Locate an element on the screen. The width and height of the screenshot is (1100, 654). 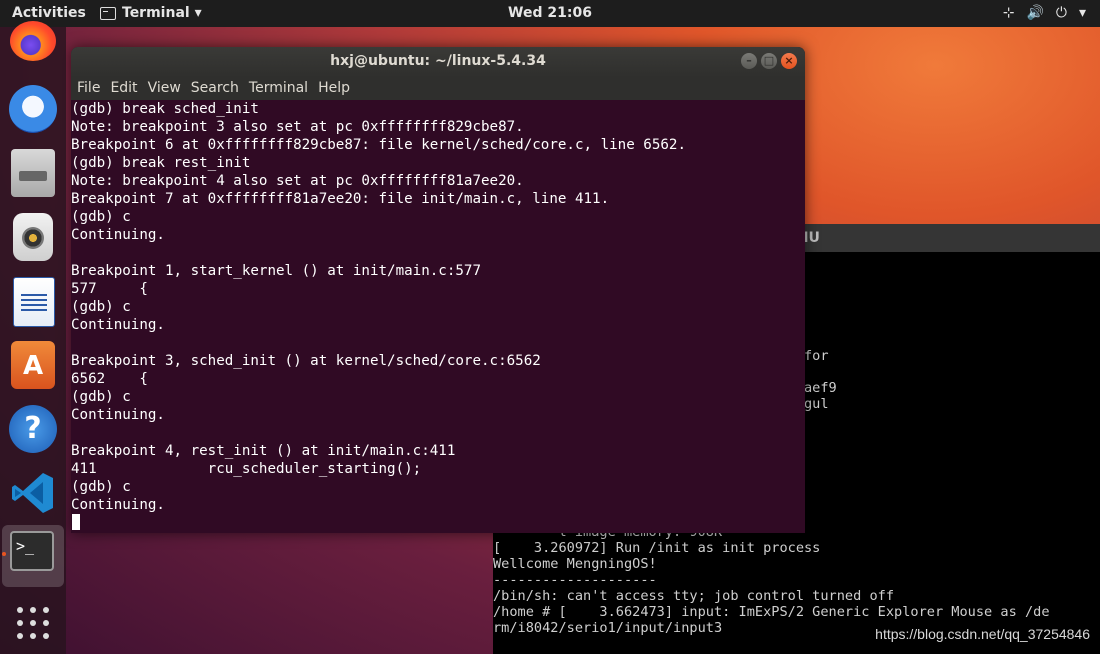
menu-search: Search is located at coordinates (215, 88).